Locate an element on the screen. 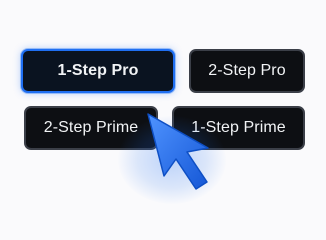  option-label: 2-Step Pro is located at coordinates (247, 70).